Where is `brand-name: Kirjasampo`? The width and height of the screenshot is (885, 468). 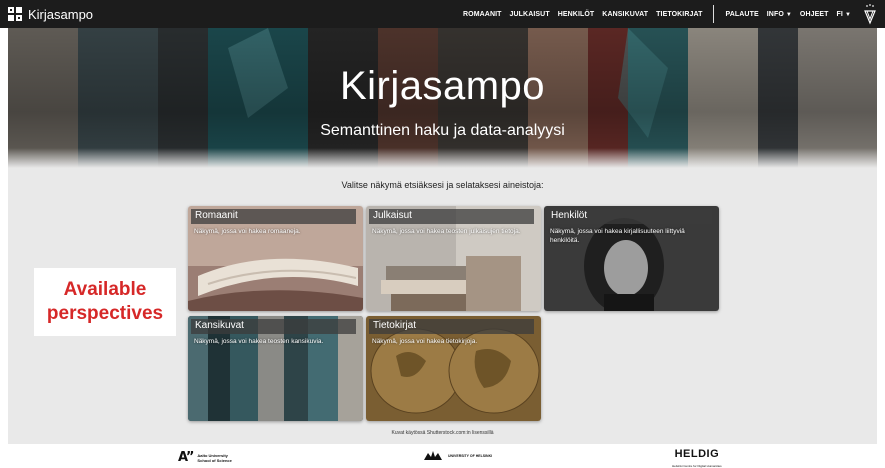 brand-name: Kirjasampo is located at coordinates (61, 14).